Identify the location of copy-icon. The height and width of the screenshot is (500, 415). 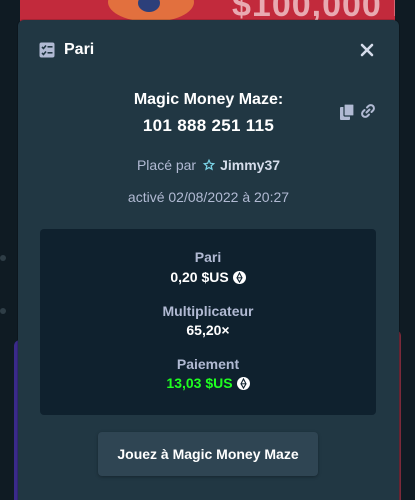
(347, 112).